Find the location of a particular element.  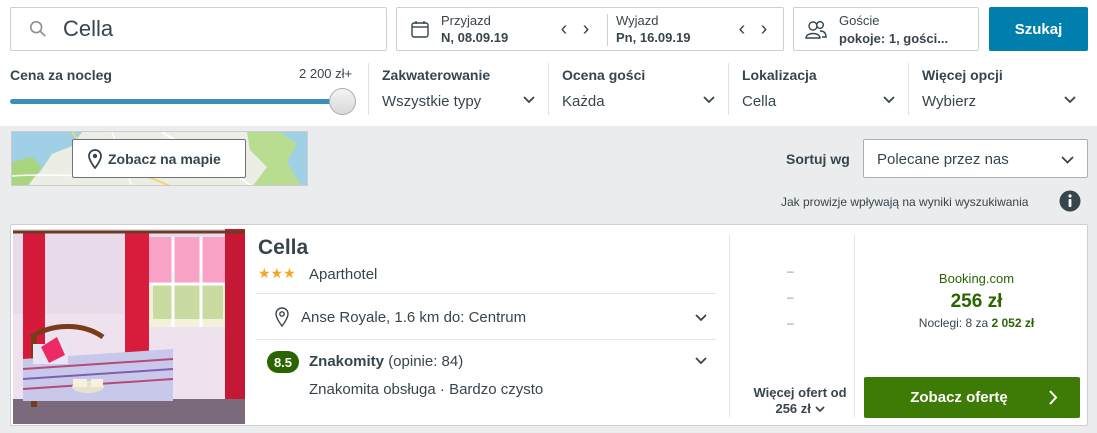

offer-provider: Booking.com is located at coordinates (976, 278).